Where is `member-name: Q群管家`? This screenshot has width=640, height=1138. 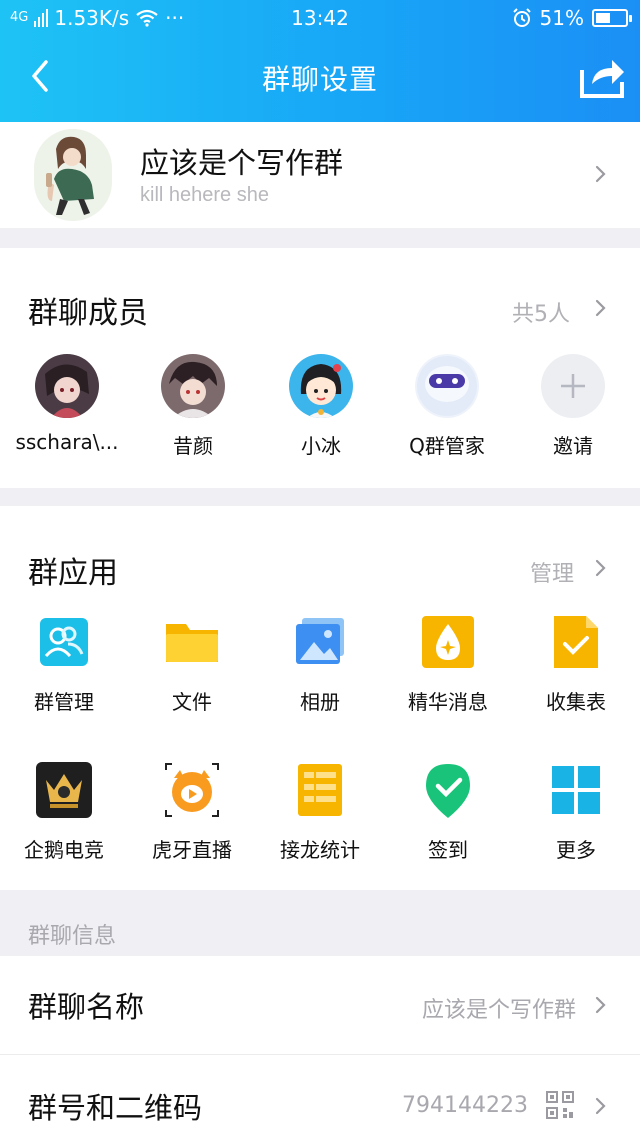 member-name: Q群管家 is located at coordinates (447, 446).